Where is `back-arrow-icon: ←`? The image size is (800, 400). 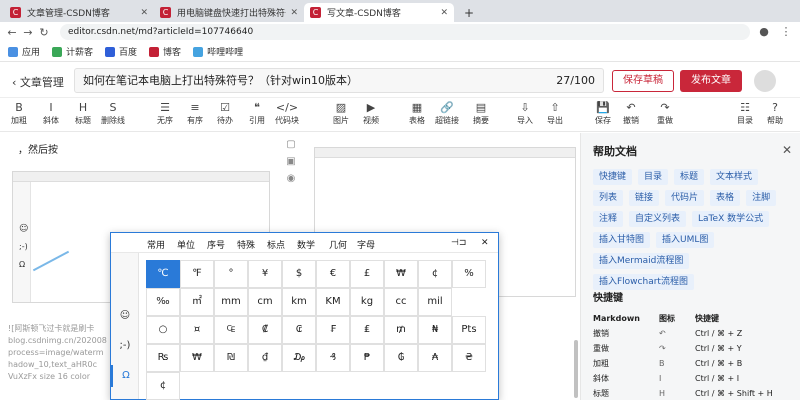
back-arrow-icon: ← is located at coordinates (12, 32).